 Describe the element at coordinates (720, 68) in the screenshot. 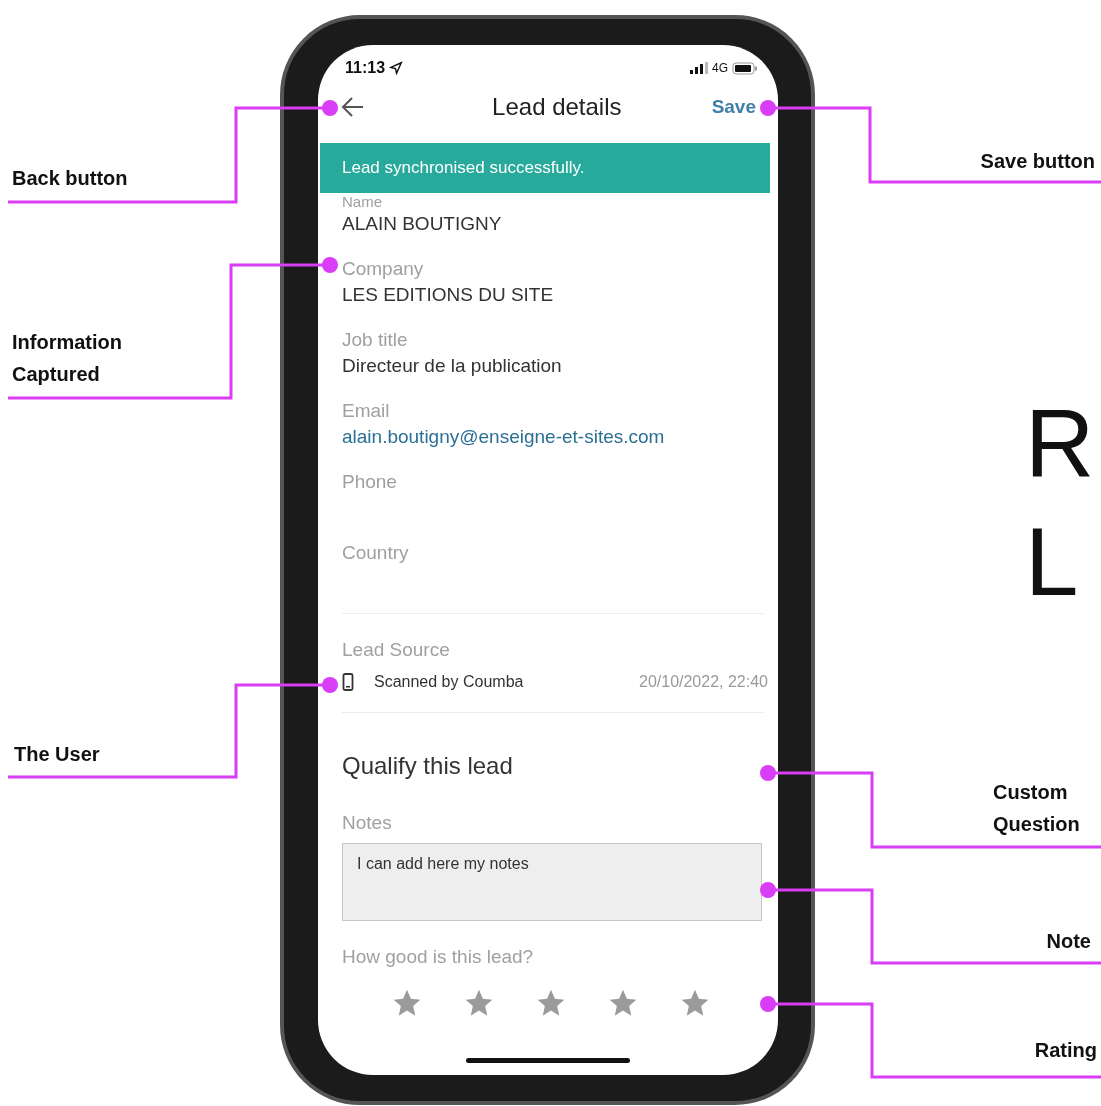

I see `network-label: 4G` at that location.